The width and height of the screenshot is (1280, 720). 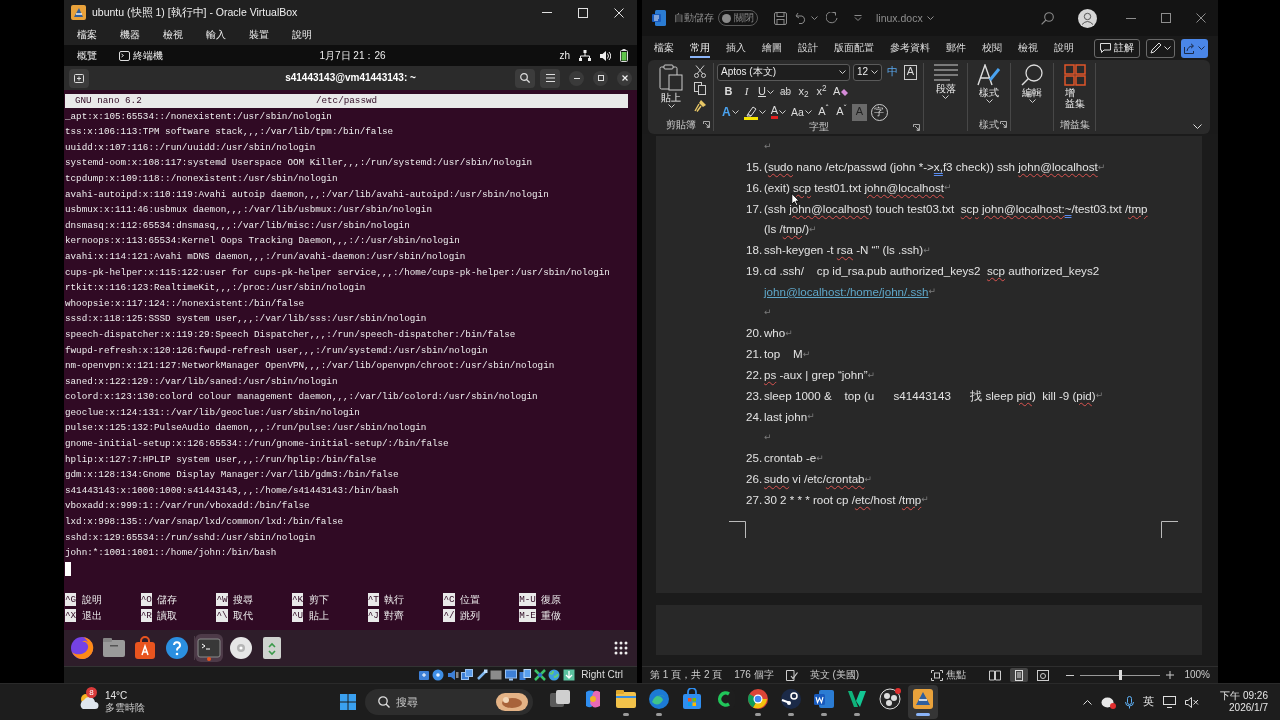 What do you see at coordinates (1117, 48) in the screenshot?
I see `comments-button: 註解` at bounding box center [1117, 48].